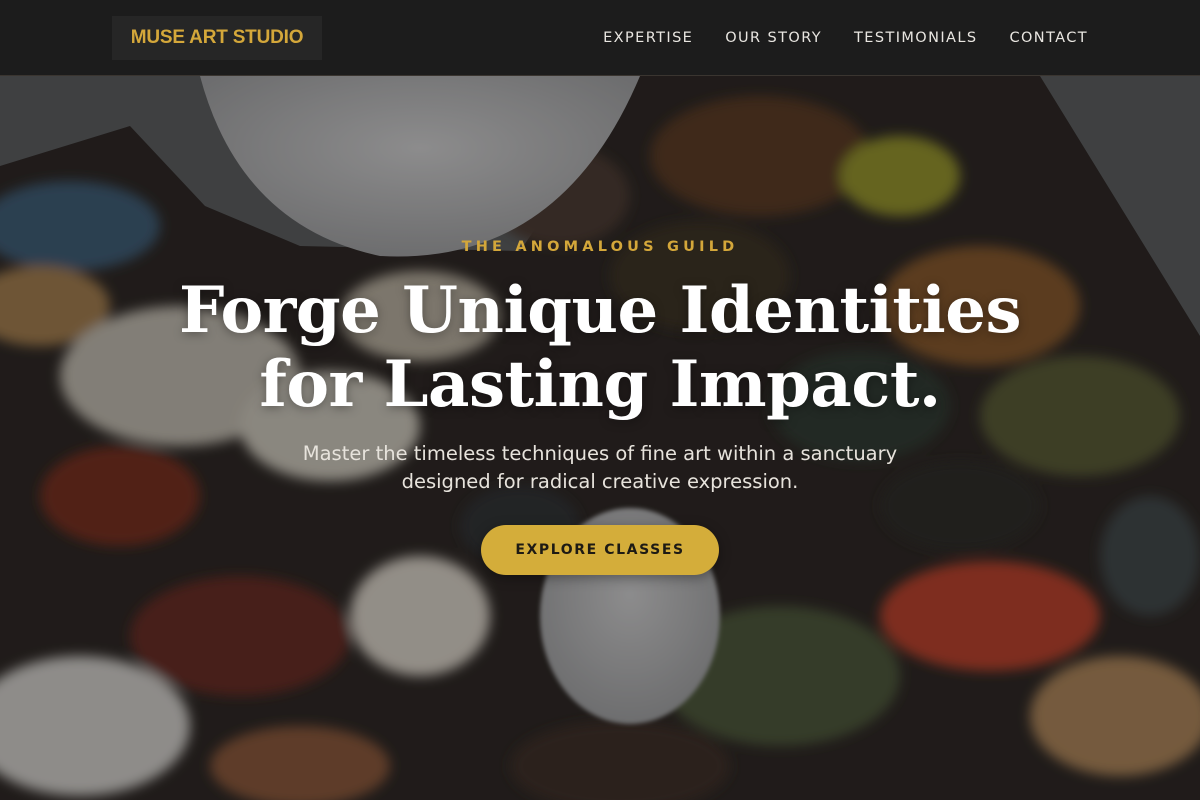 Image resolution: width=1200 pixels, height=800 pixels. I want to click on hero-headline-line-1: Forge Unique Identities, so click(600, 310).